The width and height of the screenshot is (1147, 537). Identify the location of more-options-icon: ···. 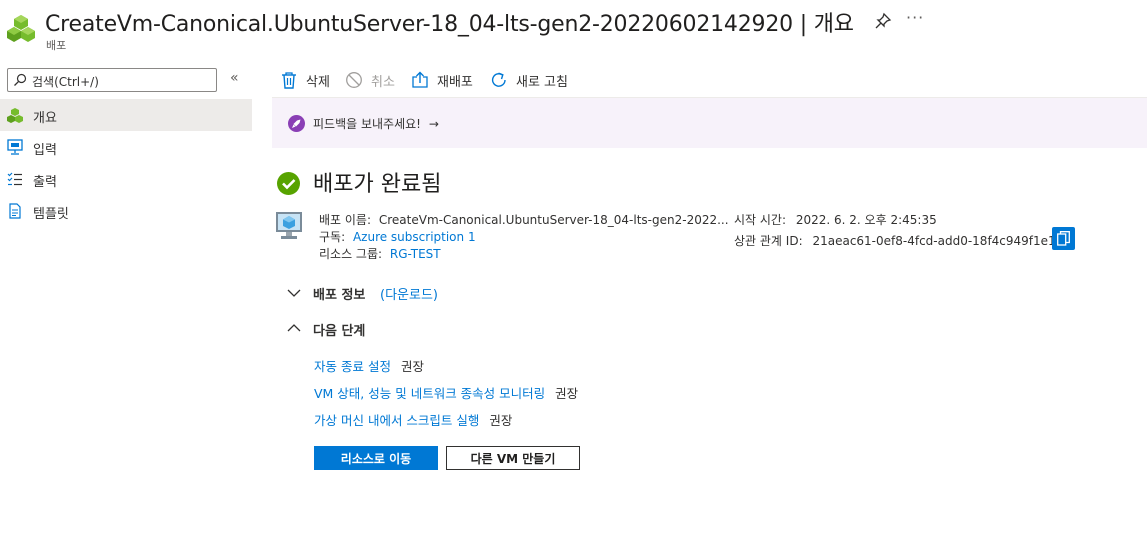
(915, 17).